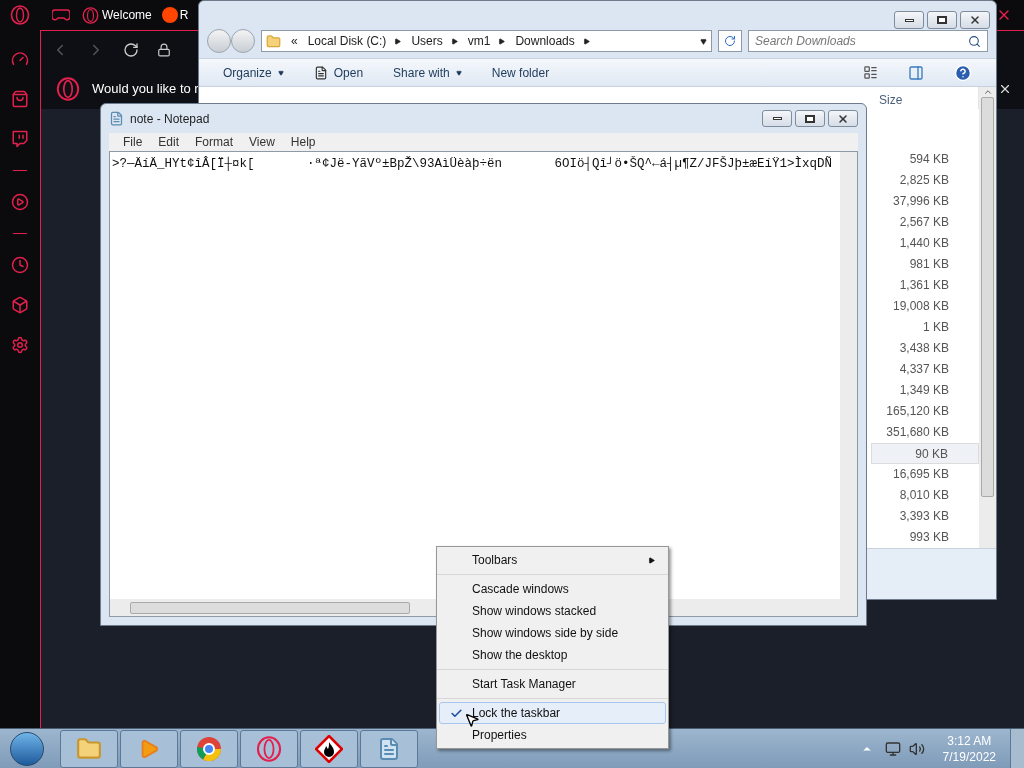  Describe the element at coordinates (545, 41) in the screenshot. I see `breadcrumb-item: Downloads` at that location.